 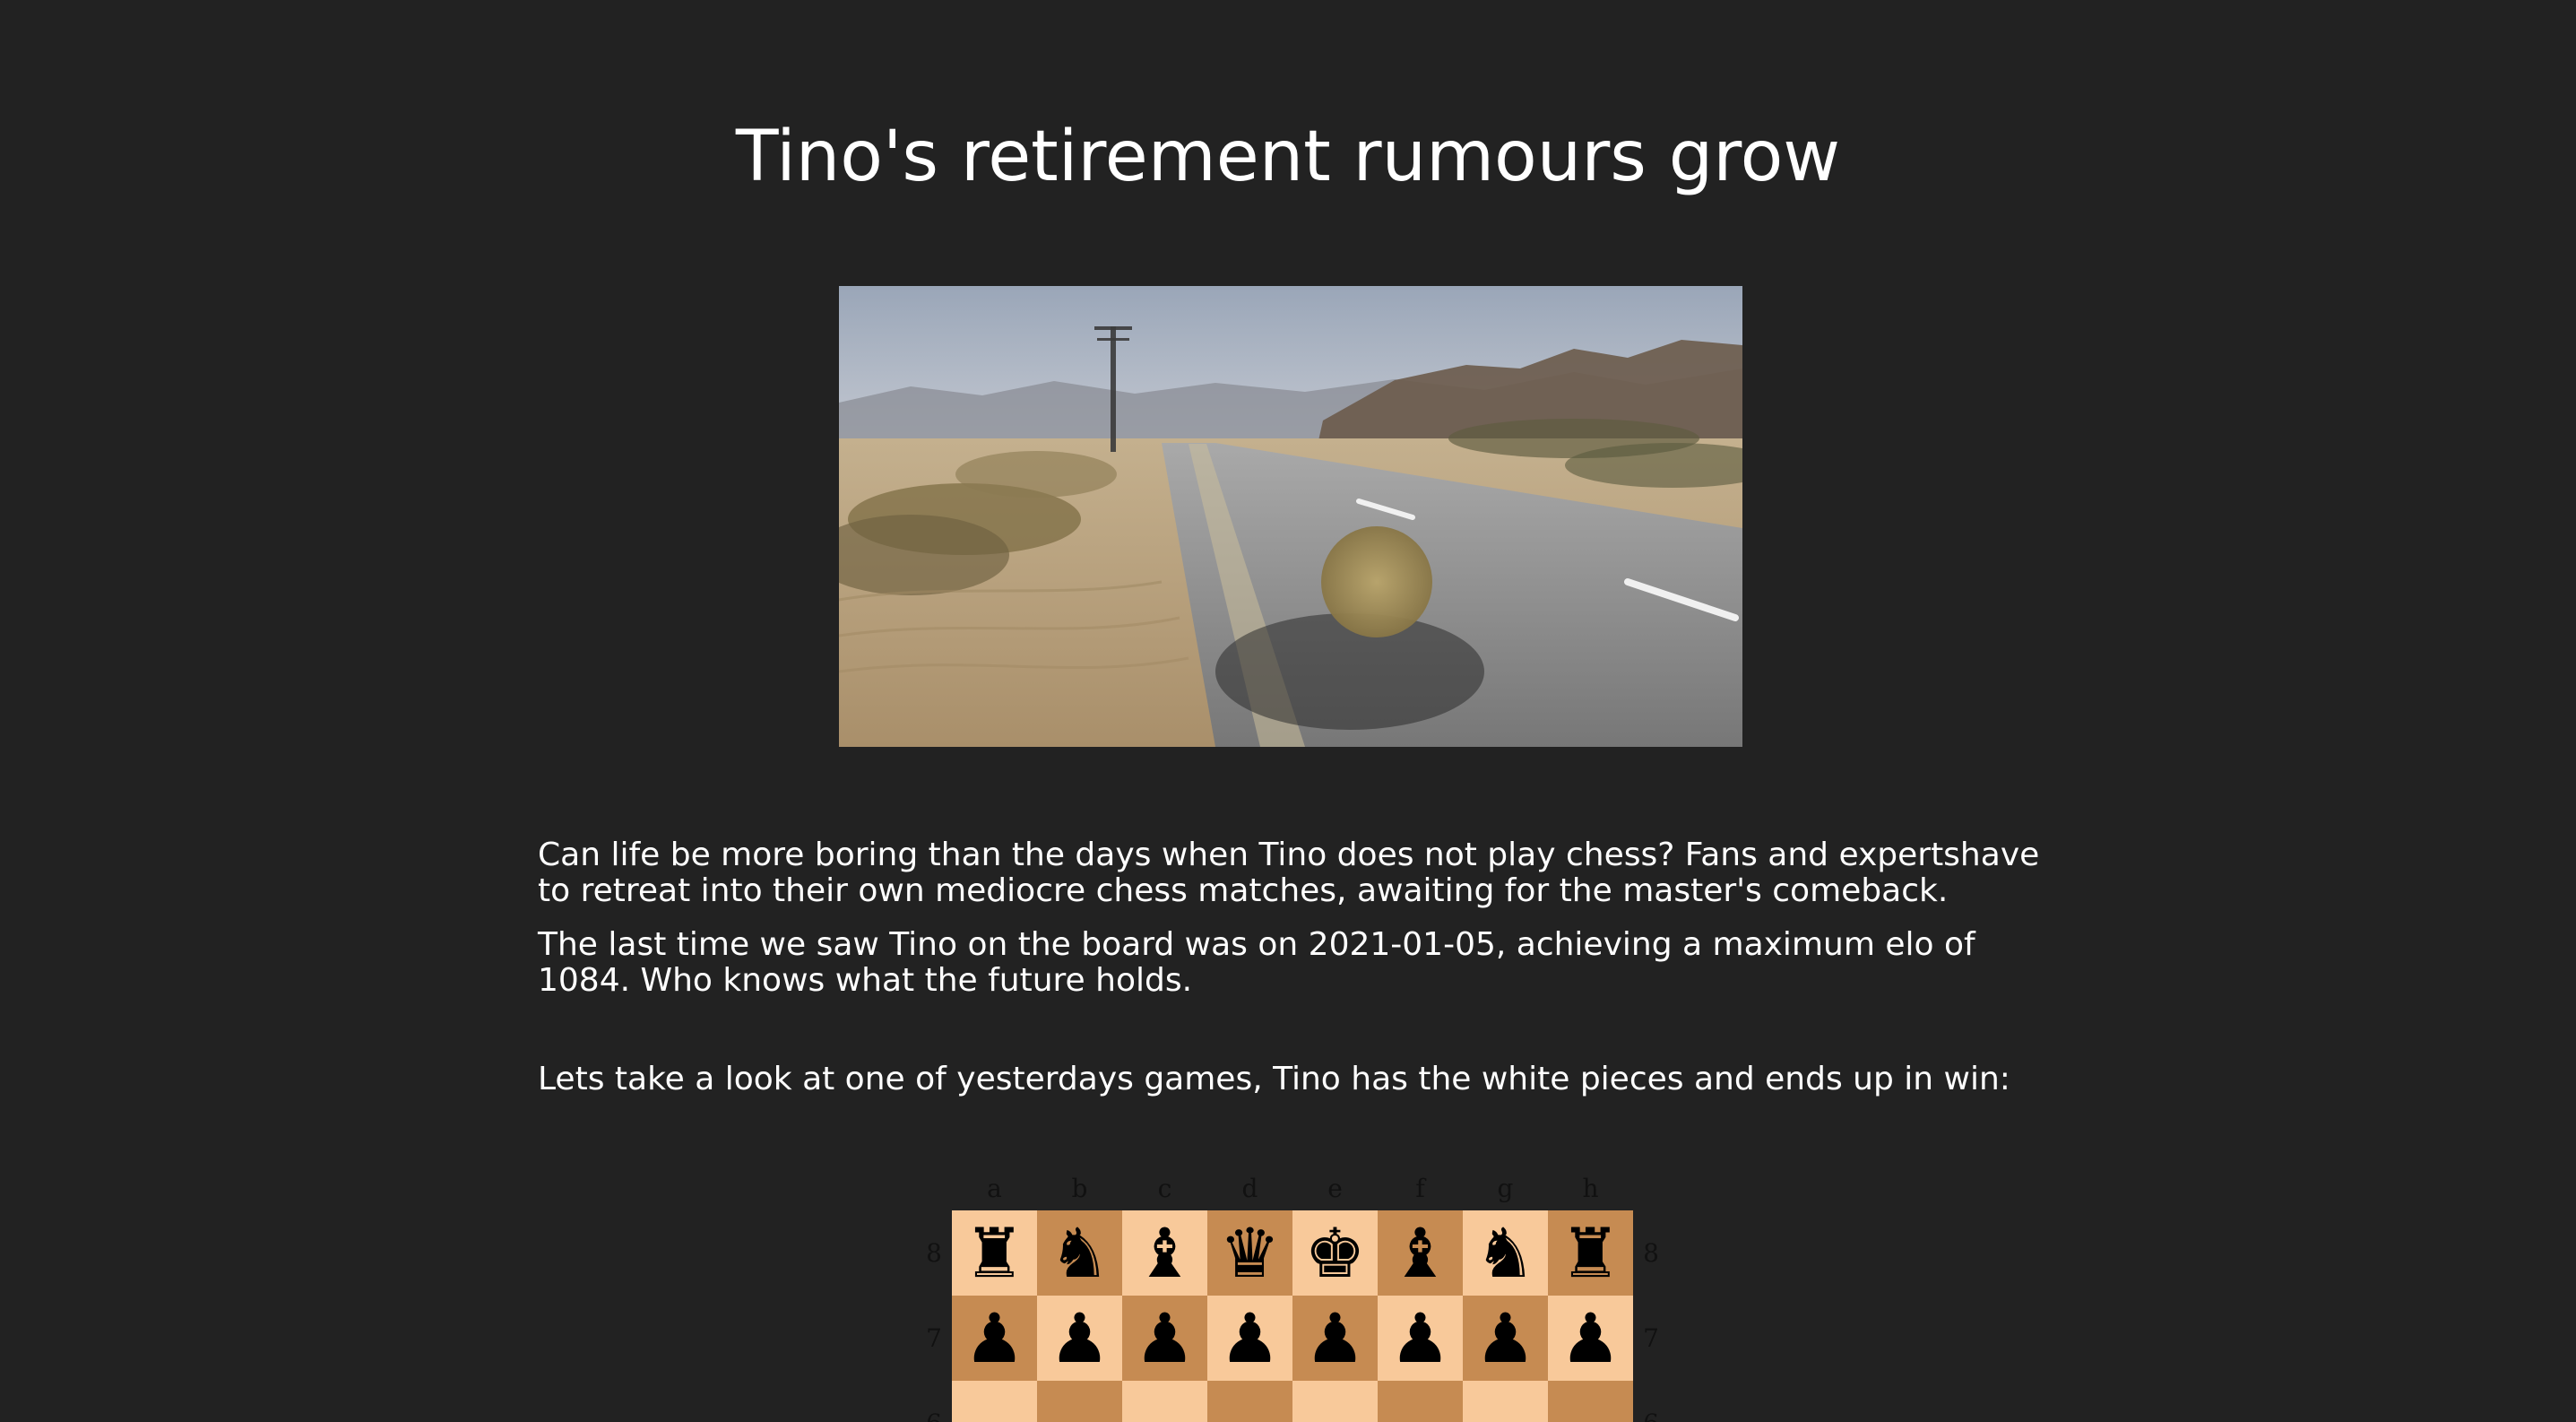 What do you see at coordinates (1505, 1188) in the screenshot?
I see `file-label-g: g` at bounding box center [1505, 1188].